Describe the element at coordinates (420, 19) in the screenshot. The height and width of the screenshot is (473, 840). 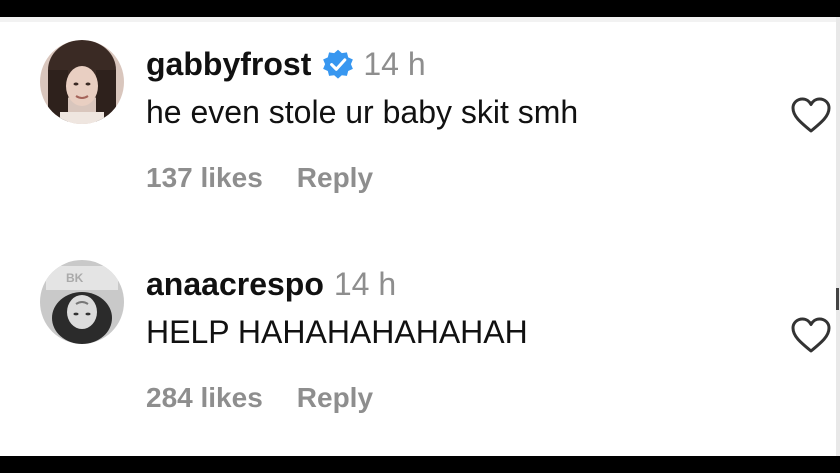
I see `top-frame-edge` at that location.